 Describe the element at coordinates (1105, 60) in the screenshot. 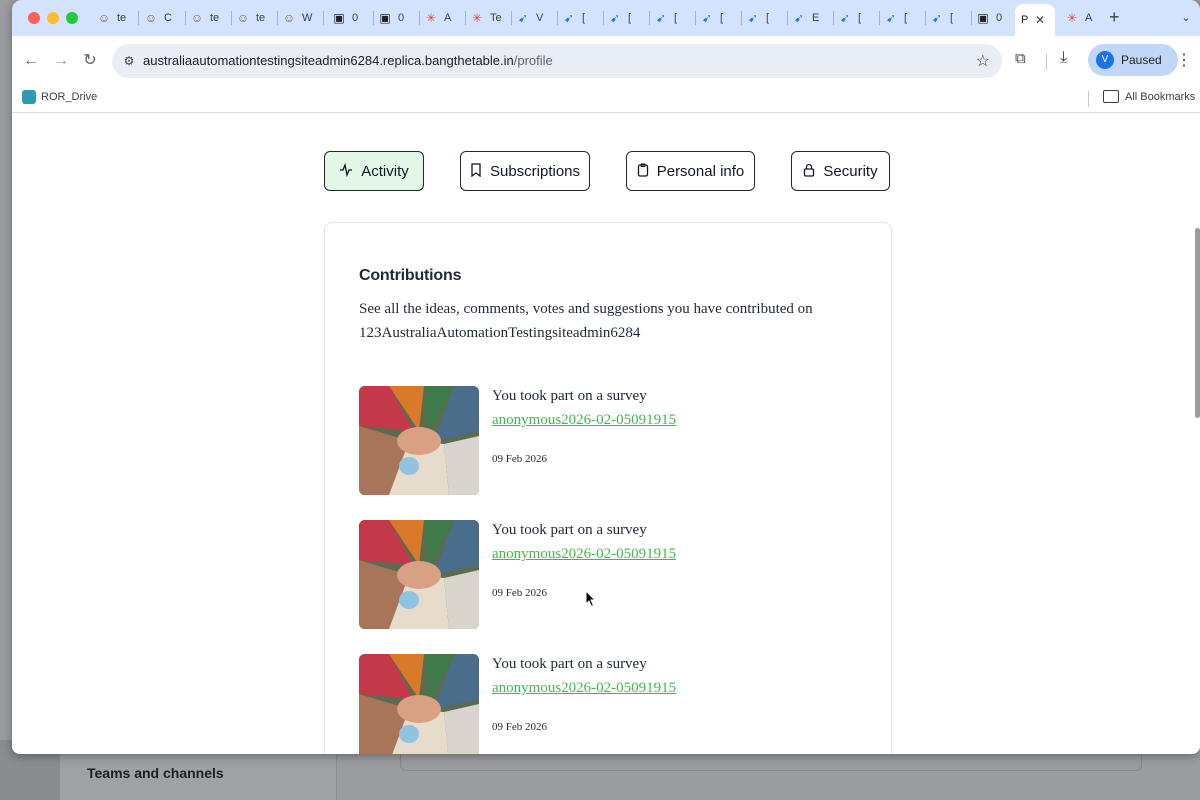

I see `profile-avatar: V` at that location.